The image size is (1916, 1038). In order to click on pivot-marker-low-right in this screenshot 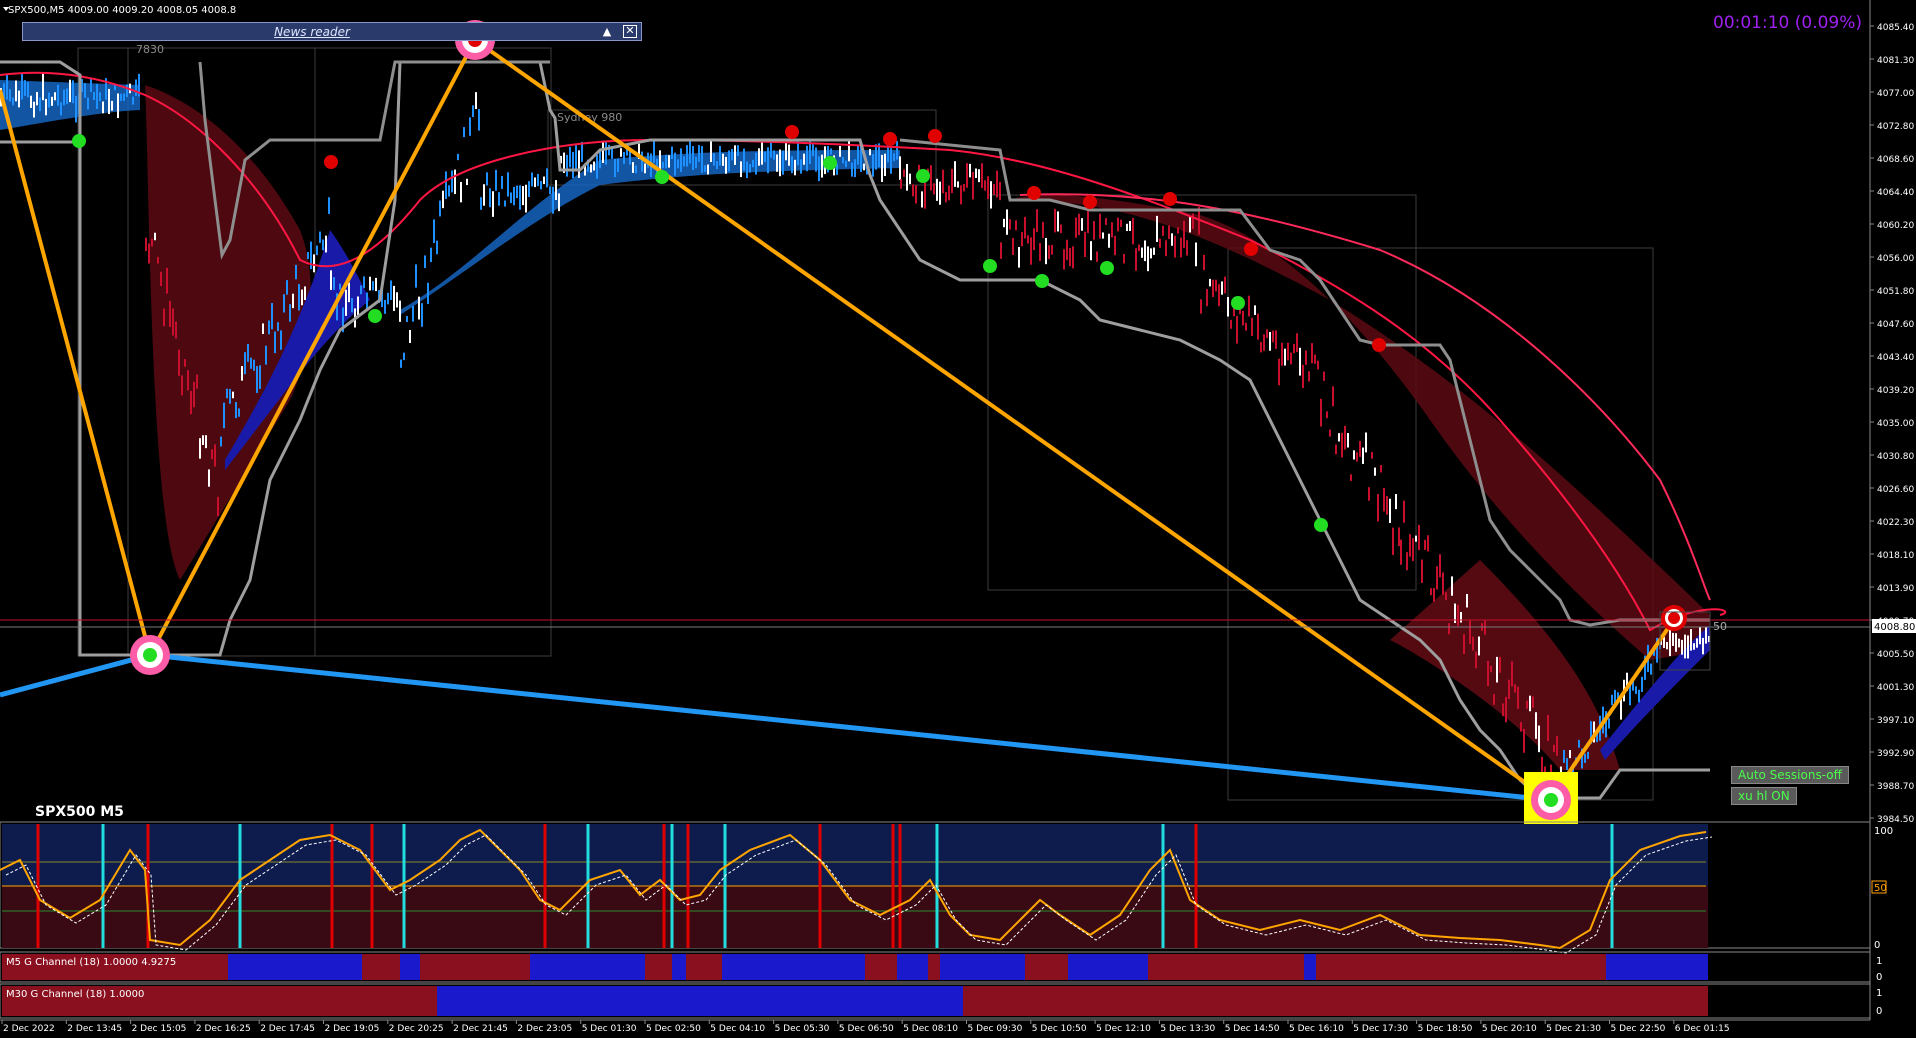, I will do `click(1551, 800)`.